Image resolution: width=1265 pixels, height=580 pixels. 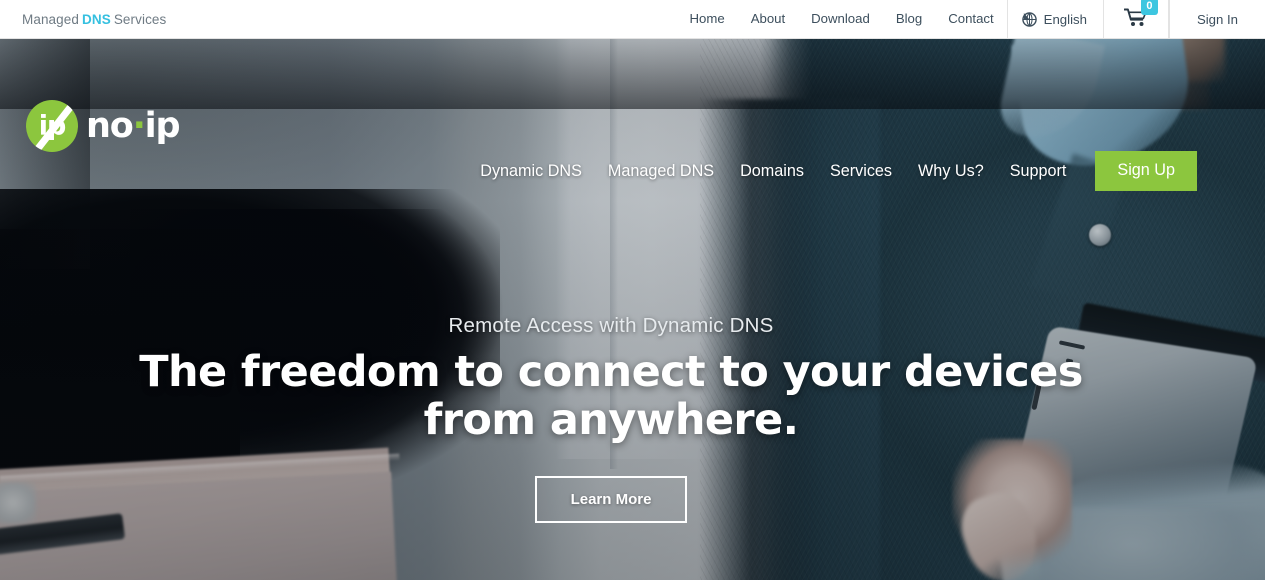 What do you see at coordinates (951, 171) in the screenshot?
I see `main-nav-item-why-us: Why Us?` at bounding box center [951, 171].